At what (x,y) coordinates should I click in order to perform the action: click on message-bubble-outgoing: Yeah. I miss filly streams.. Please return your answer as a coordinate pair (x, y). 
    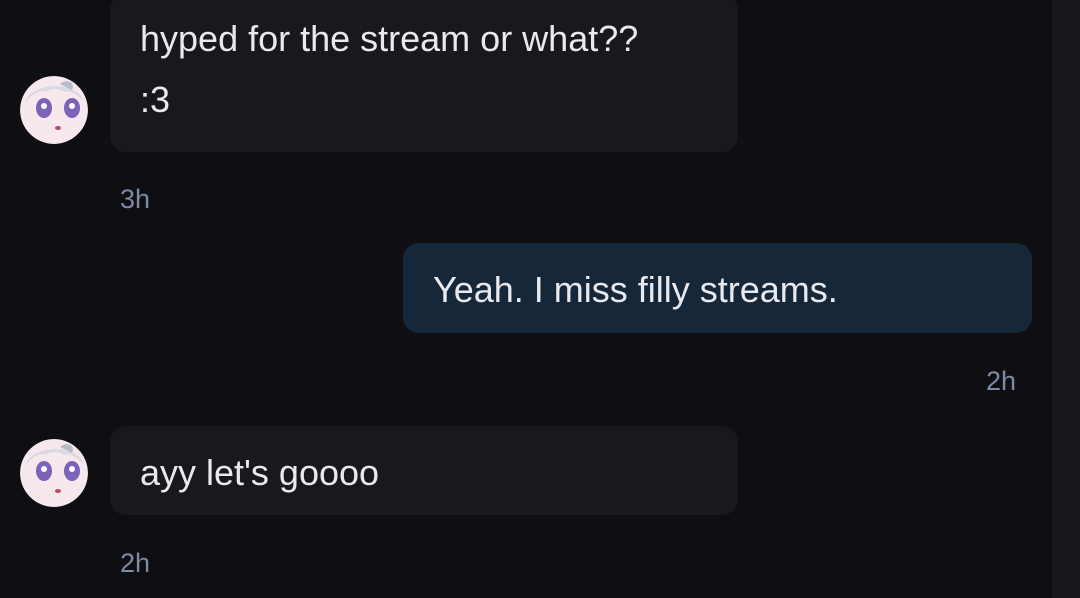
    Looking at the image, I should click on (717, 288).